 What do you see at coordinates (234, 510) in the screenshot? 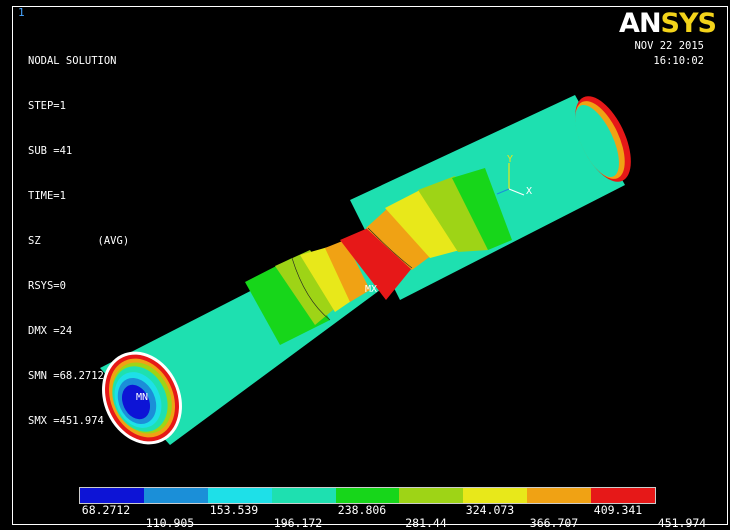
I see `legend-value: 153.539` at bounding box center [234, 510].